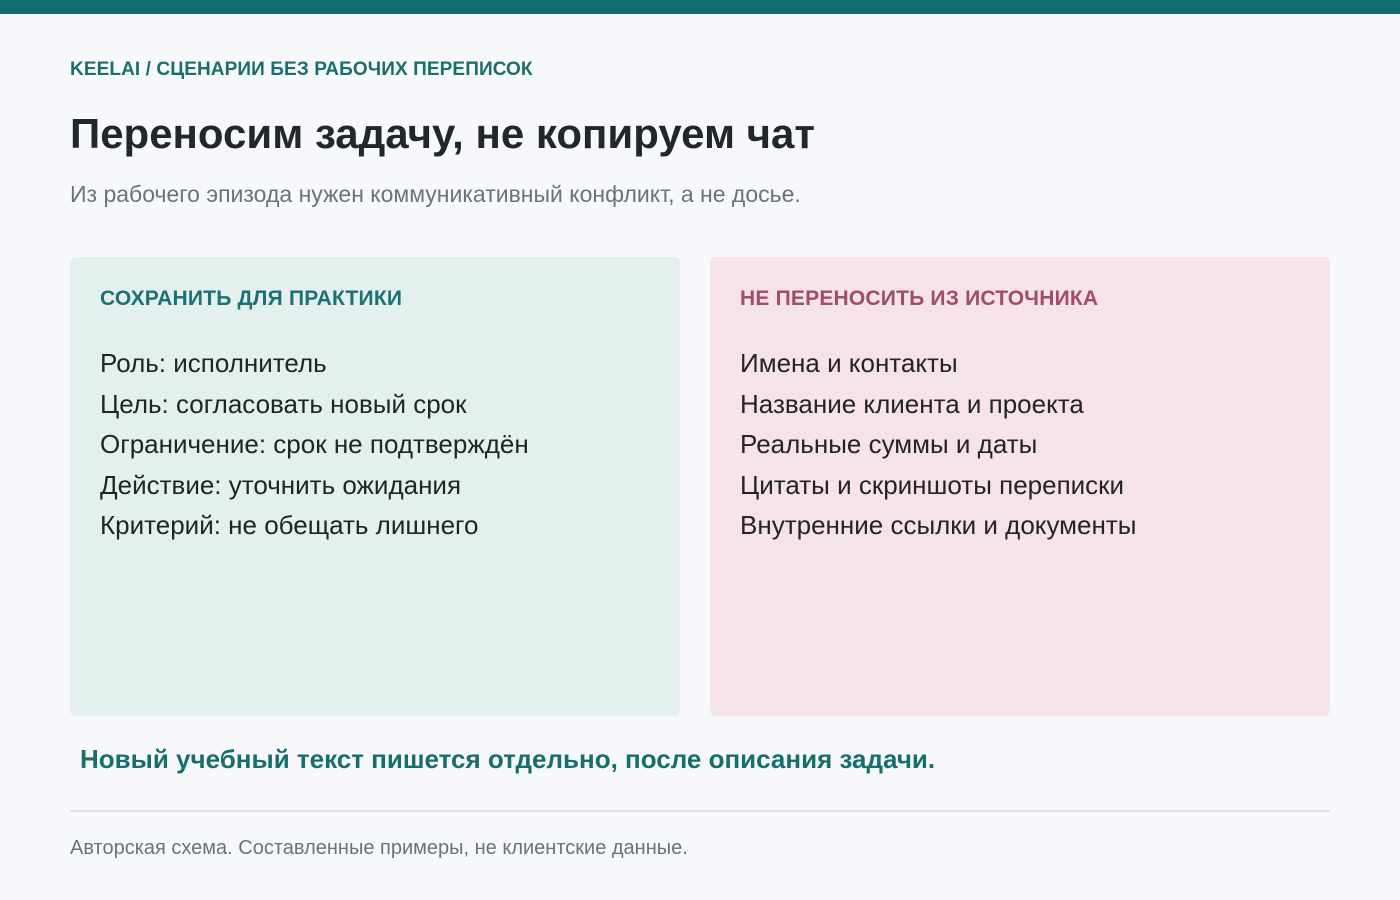 The height and width of the screenshot is (900, 1400). What do you see at coordinates (442, 133) in the screenshot?
I see `page-title: Переносим задачу, не копируем чат` at bounding box center [442, 133].